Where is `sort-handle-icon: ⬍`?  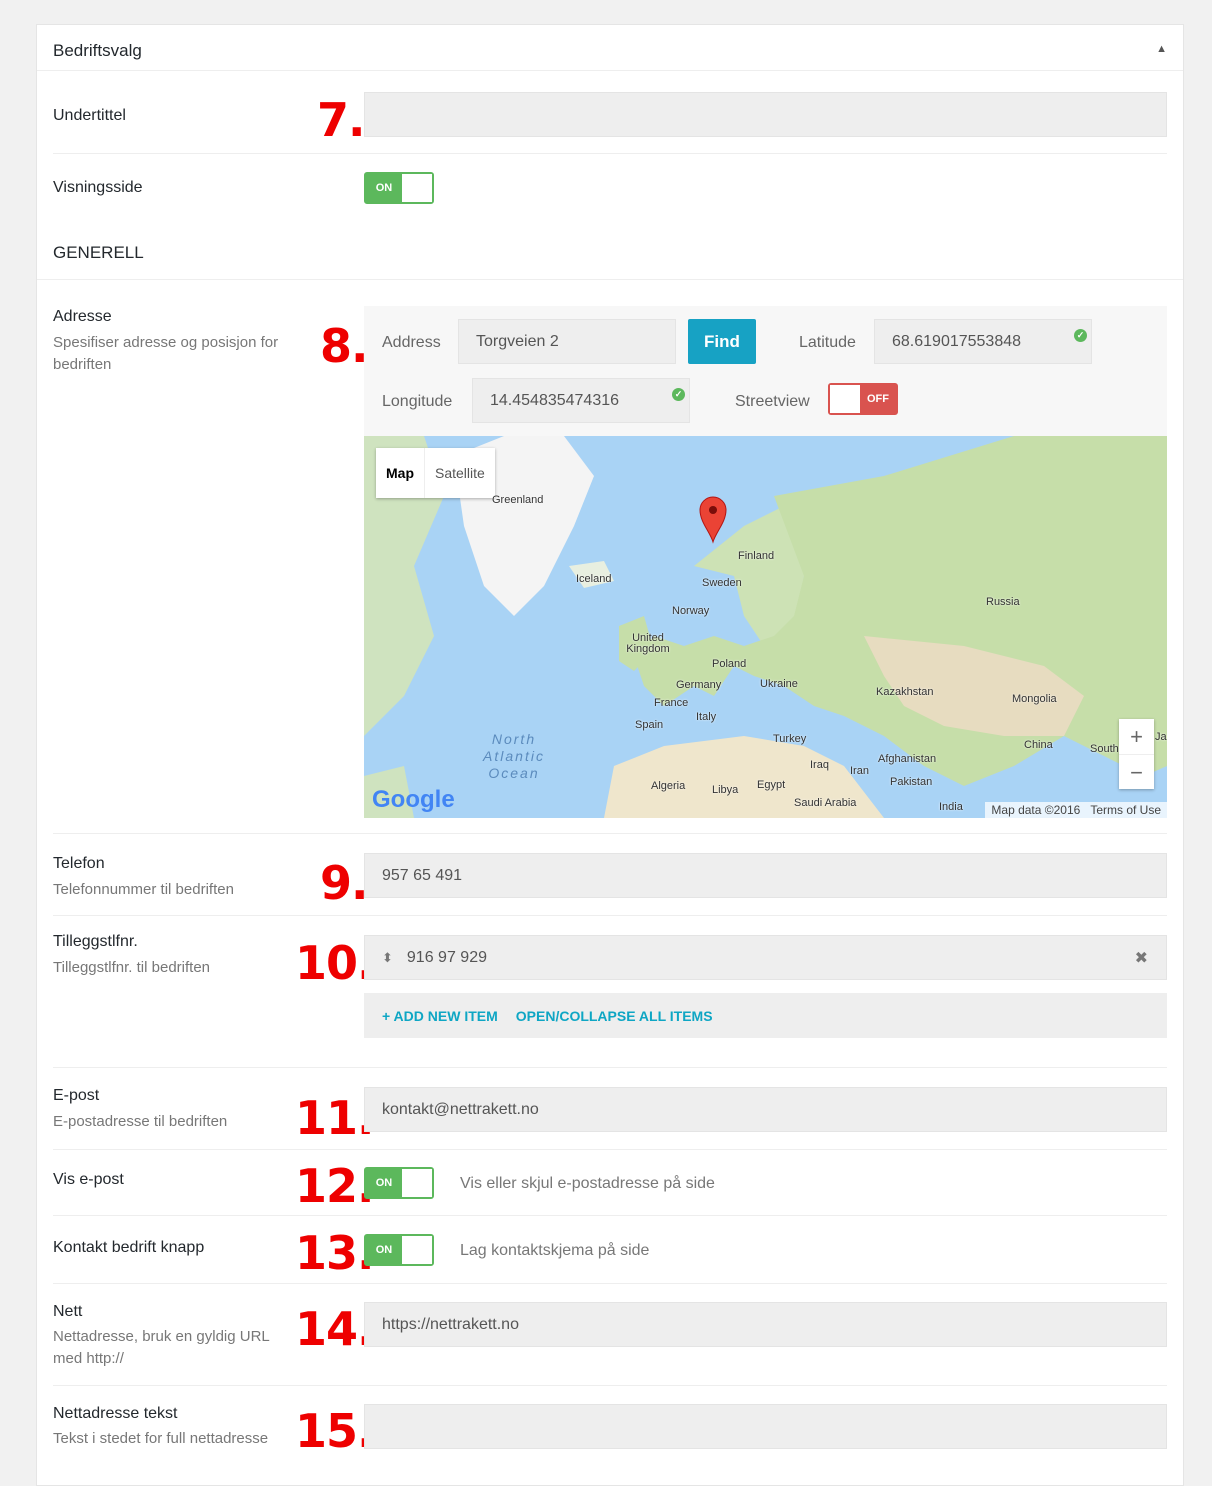 sort-handle-icon: ⬍ is located at coordinates (387, 958).